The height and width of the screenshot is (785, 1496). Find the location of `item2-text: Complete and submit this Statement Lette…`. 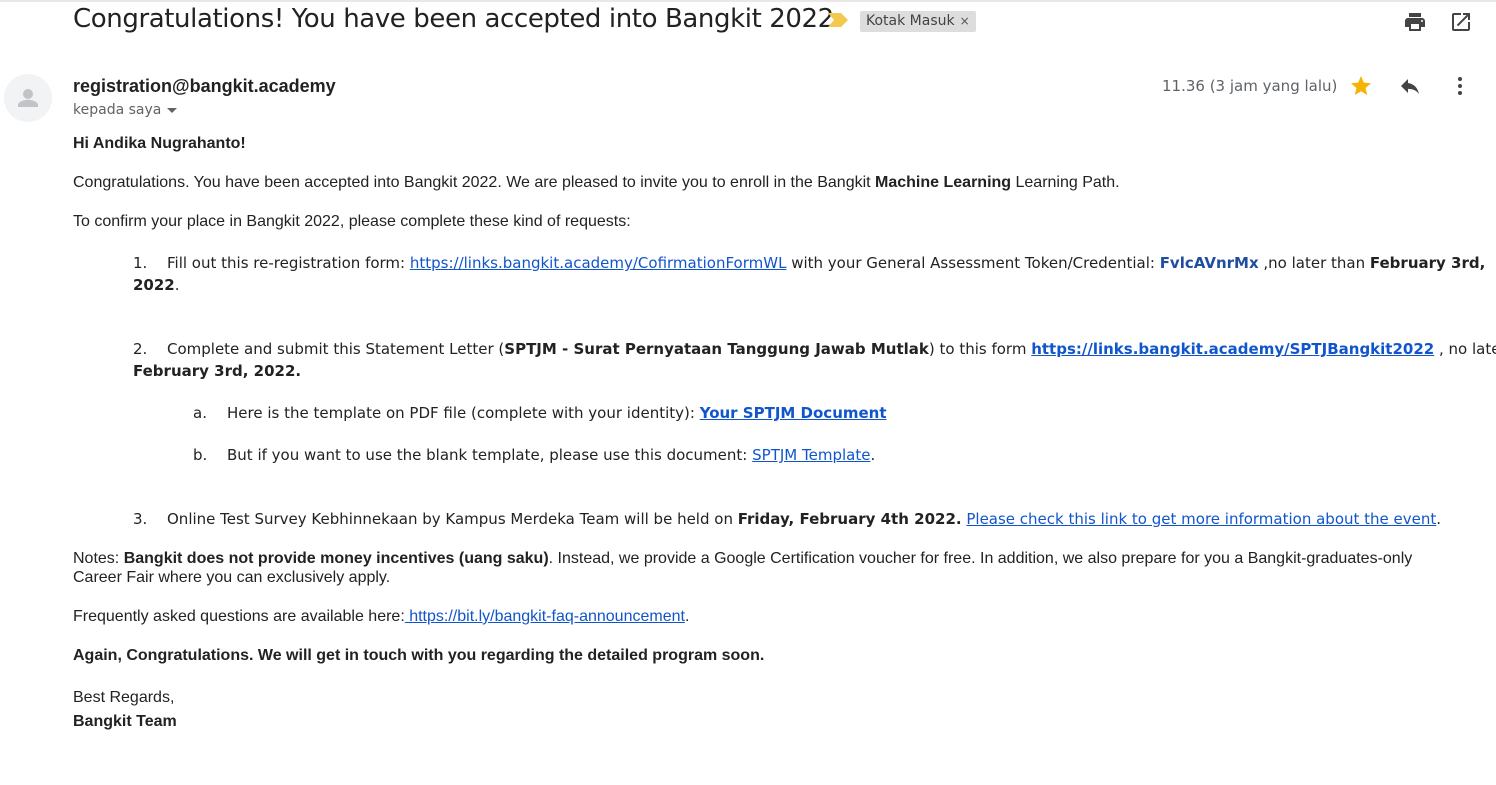

item2-text: Complete and submit this Statement Lette… is located at coordinates (336, 349).